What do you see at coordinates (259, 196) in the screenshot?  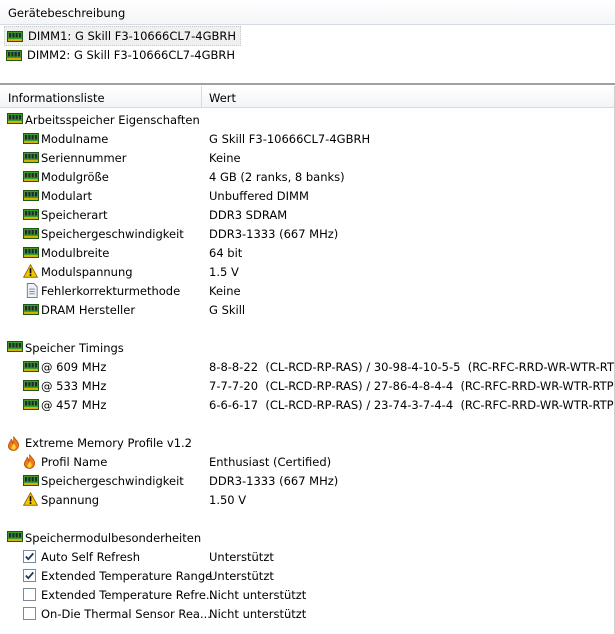 I see `field-value: Unbuffered DIMM` at bounding box center [259, 196].